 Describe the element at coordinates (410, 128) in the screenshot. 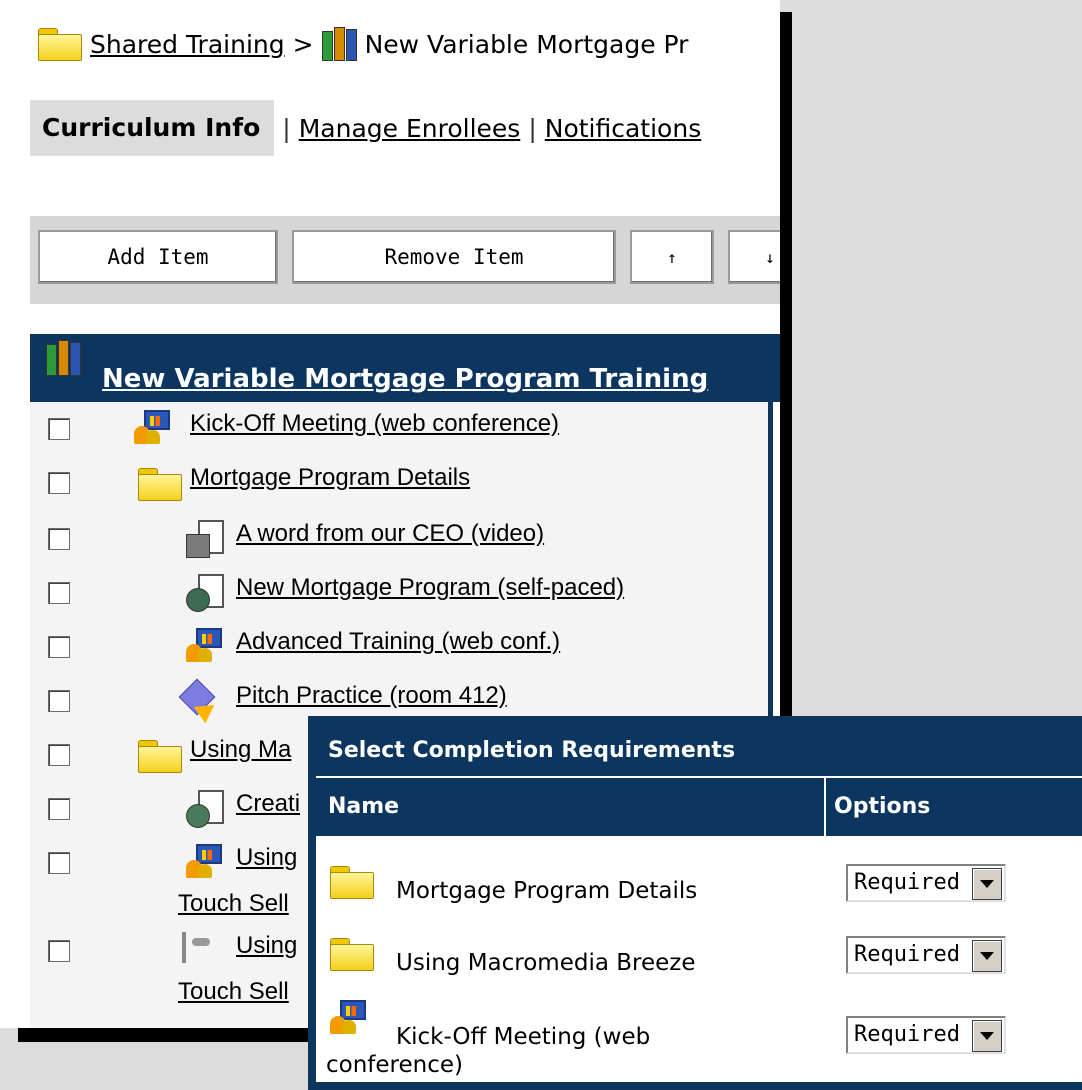

I see `tab-manage-enrollees: Manage Enrollees` at that location.